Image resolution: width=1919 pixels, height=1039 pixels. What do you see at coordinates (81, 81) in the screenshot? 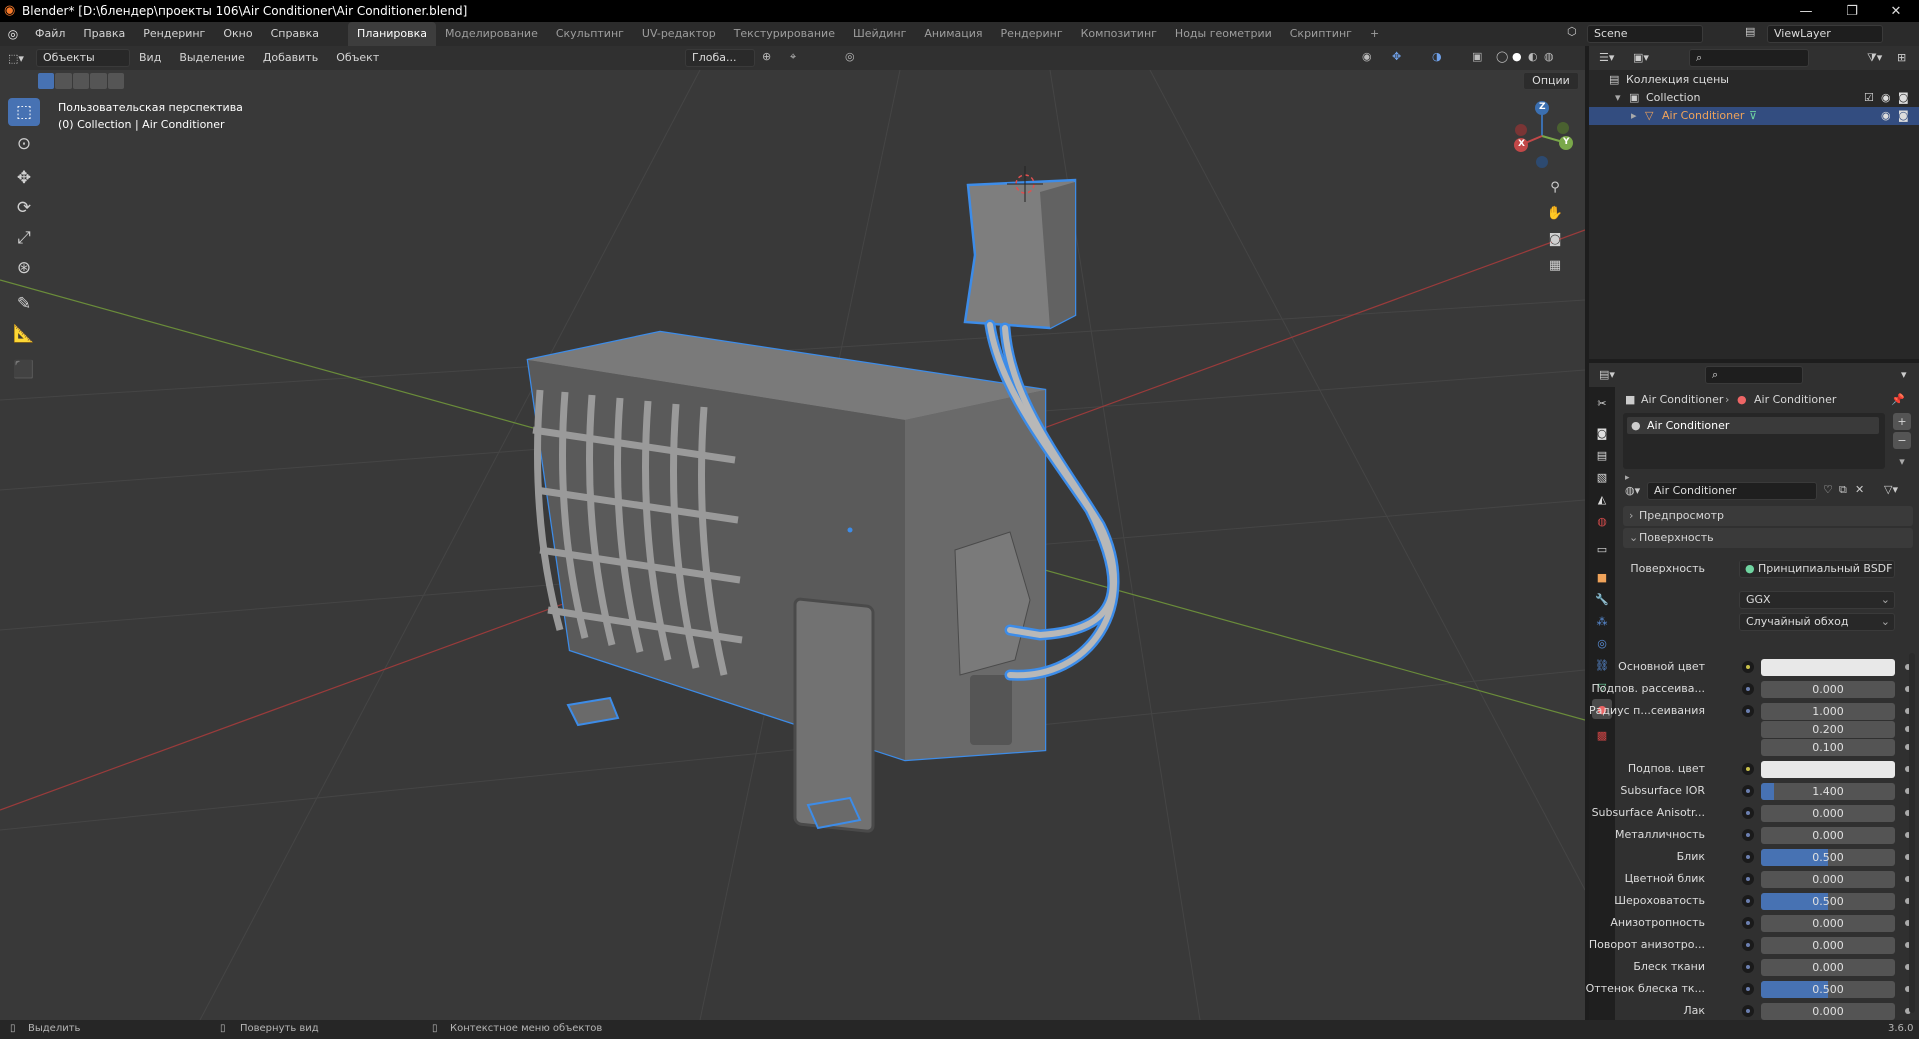
I see `select-subtract-button` at bounding box center [81, 81].